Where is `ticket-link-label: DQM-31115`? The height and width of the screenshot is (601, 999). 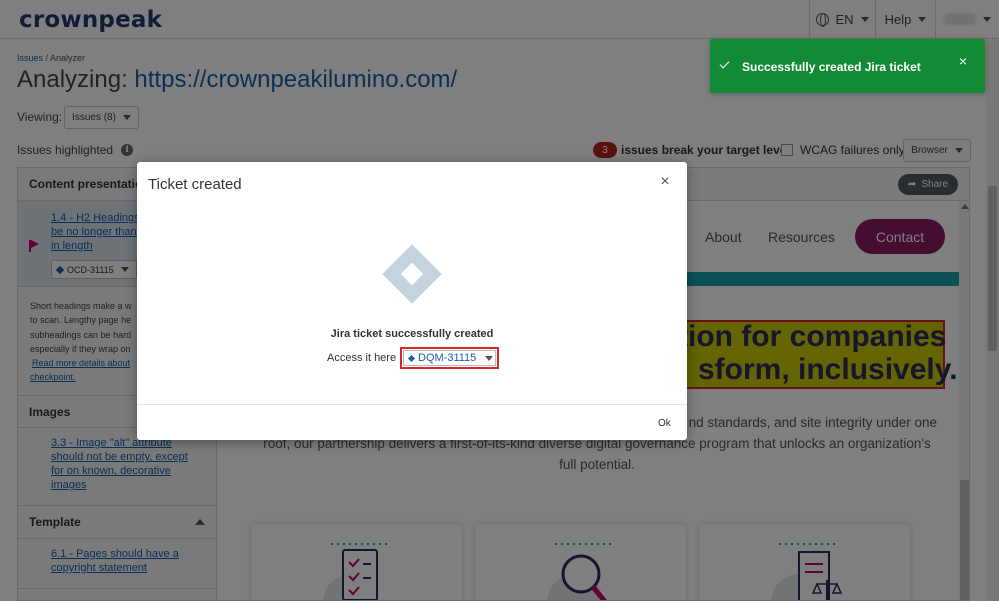 ticket-link-label: DQM-31115 is located at coordinates (447, 358).